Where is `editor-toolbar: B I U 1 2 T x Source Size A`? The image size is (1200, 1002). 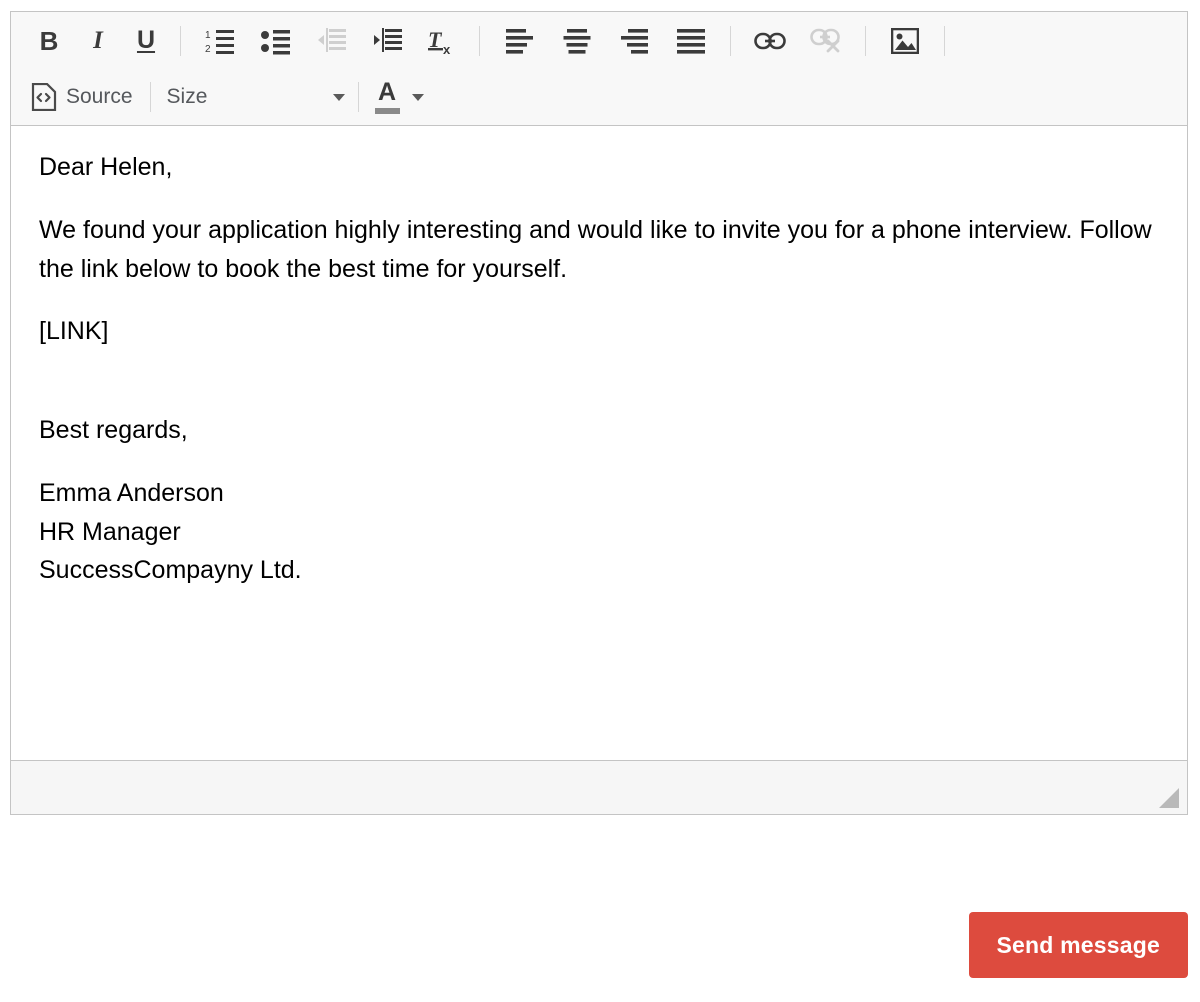
editor-toolbar: B I U 1 2 T x Source Size A is located at coordinates (599, 69).